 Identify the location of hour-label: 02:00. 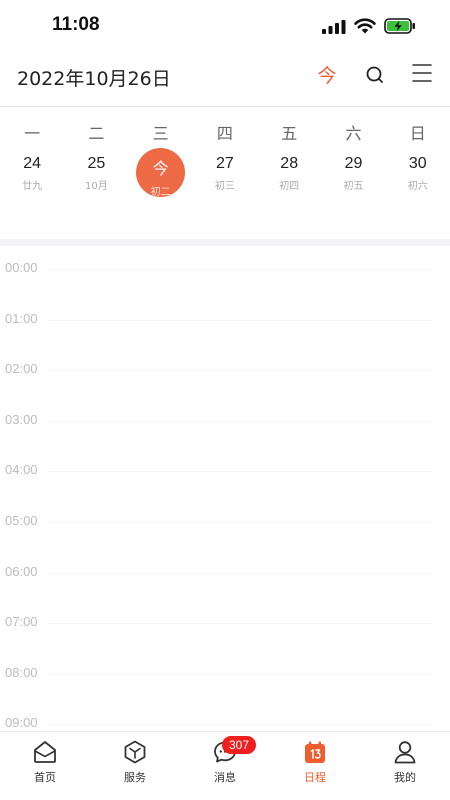
(21, 369).